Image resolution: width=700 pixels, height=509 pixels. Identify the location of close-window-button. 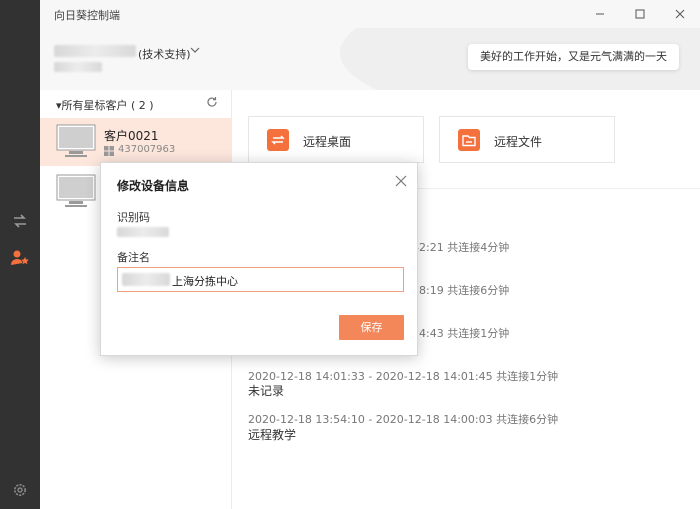
(680, 14).